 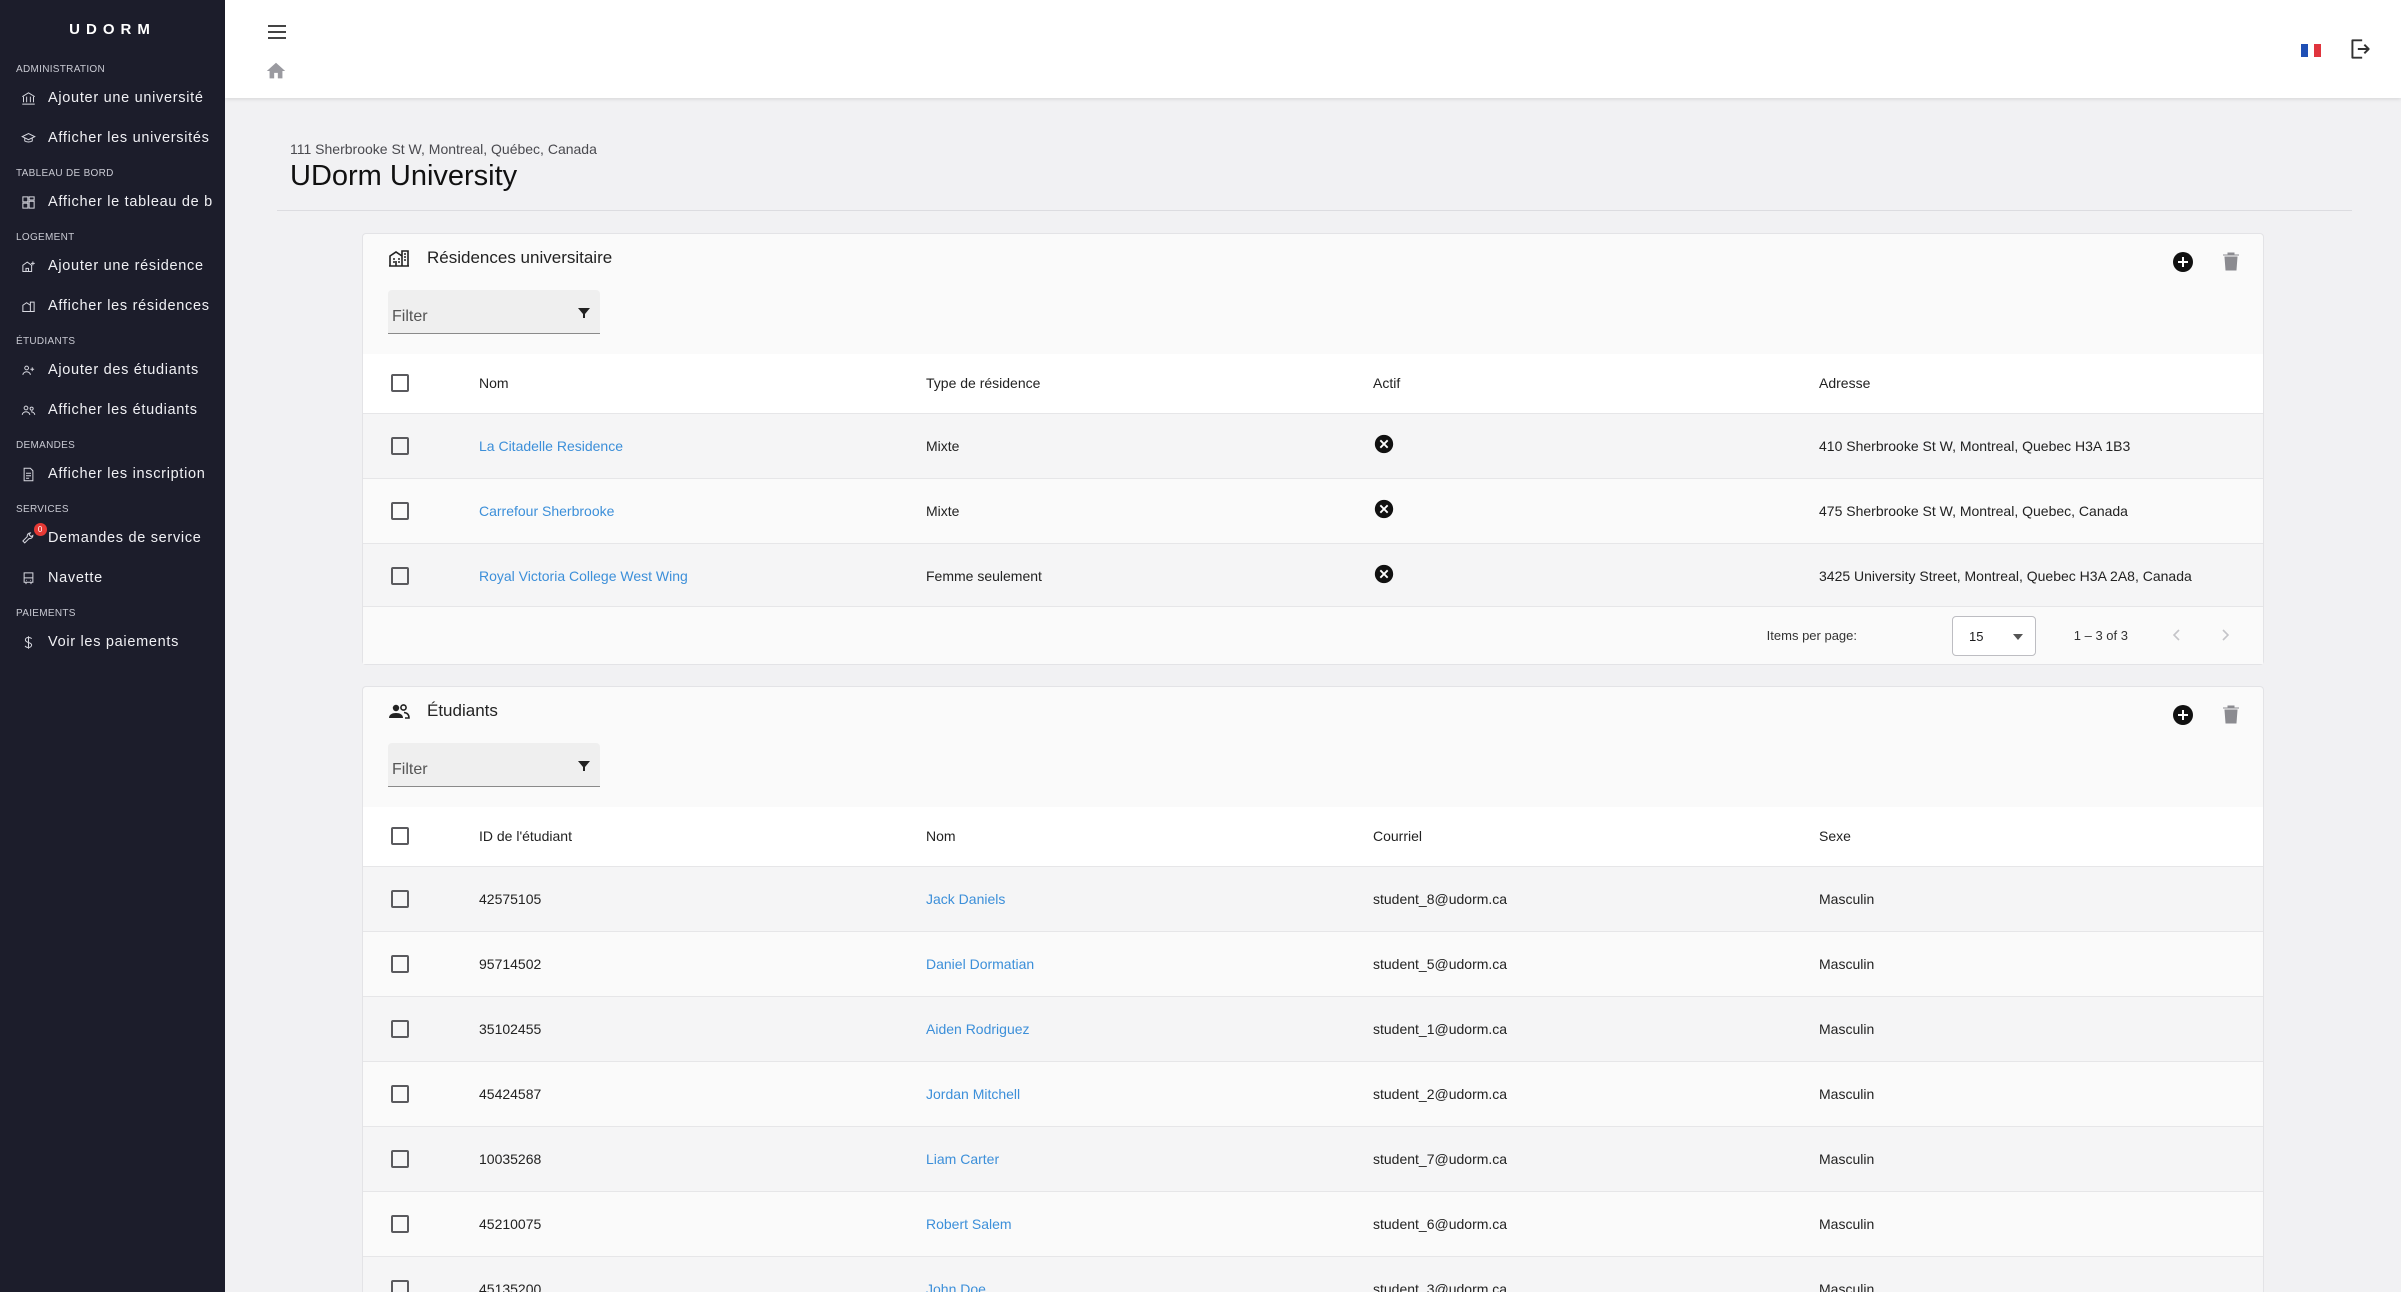 I want to click on chevron-down-icon, so click(x=2018, y=637).